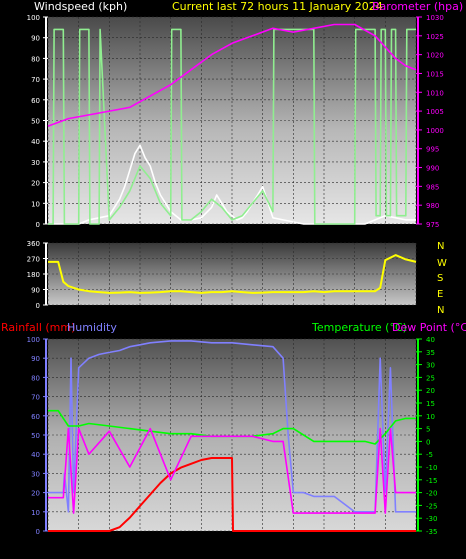  I want to click on wind-right-tick-label: 1000, so click(435, 131).